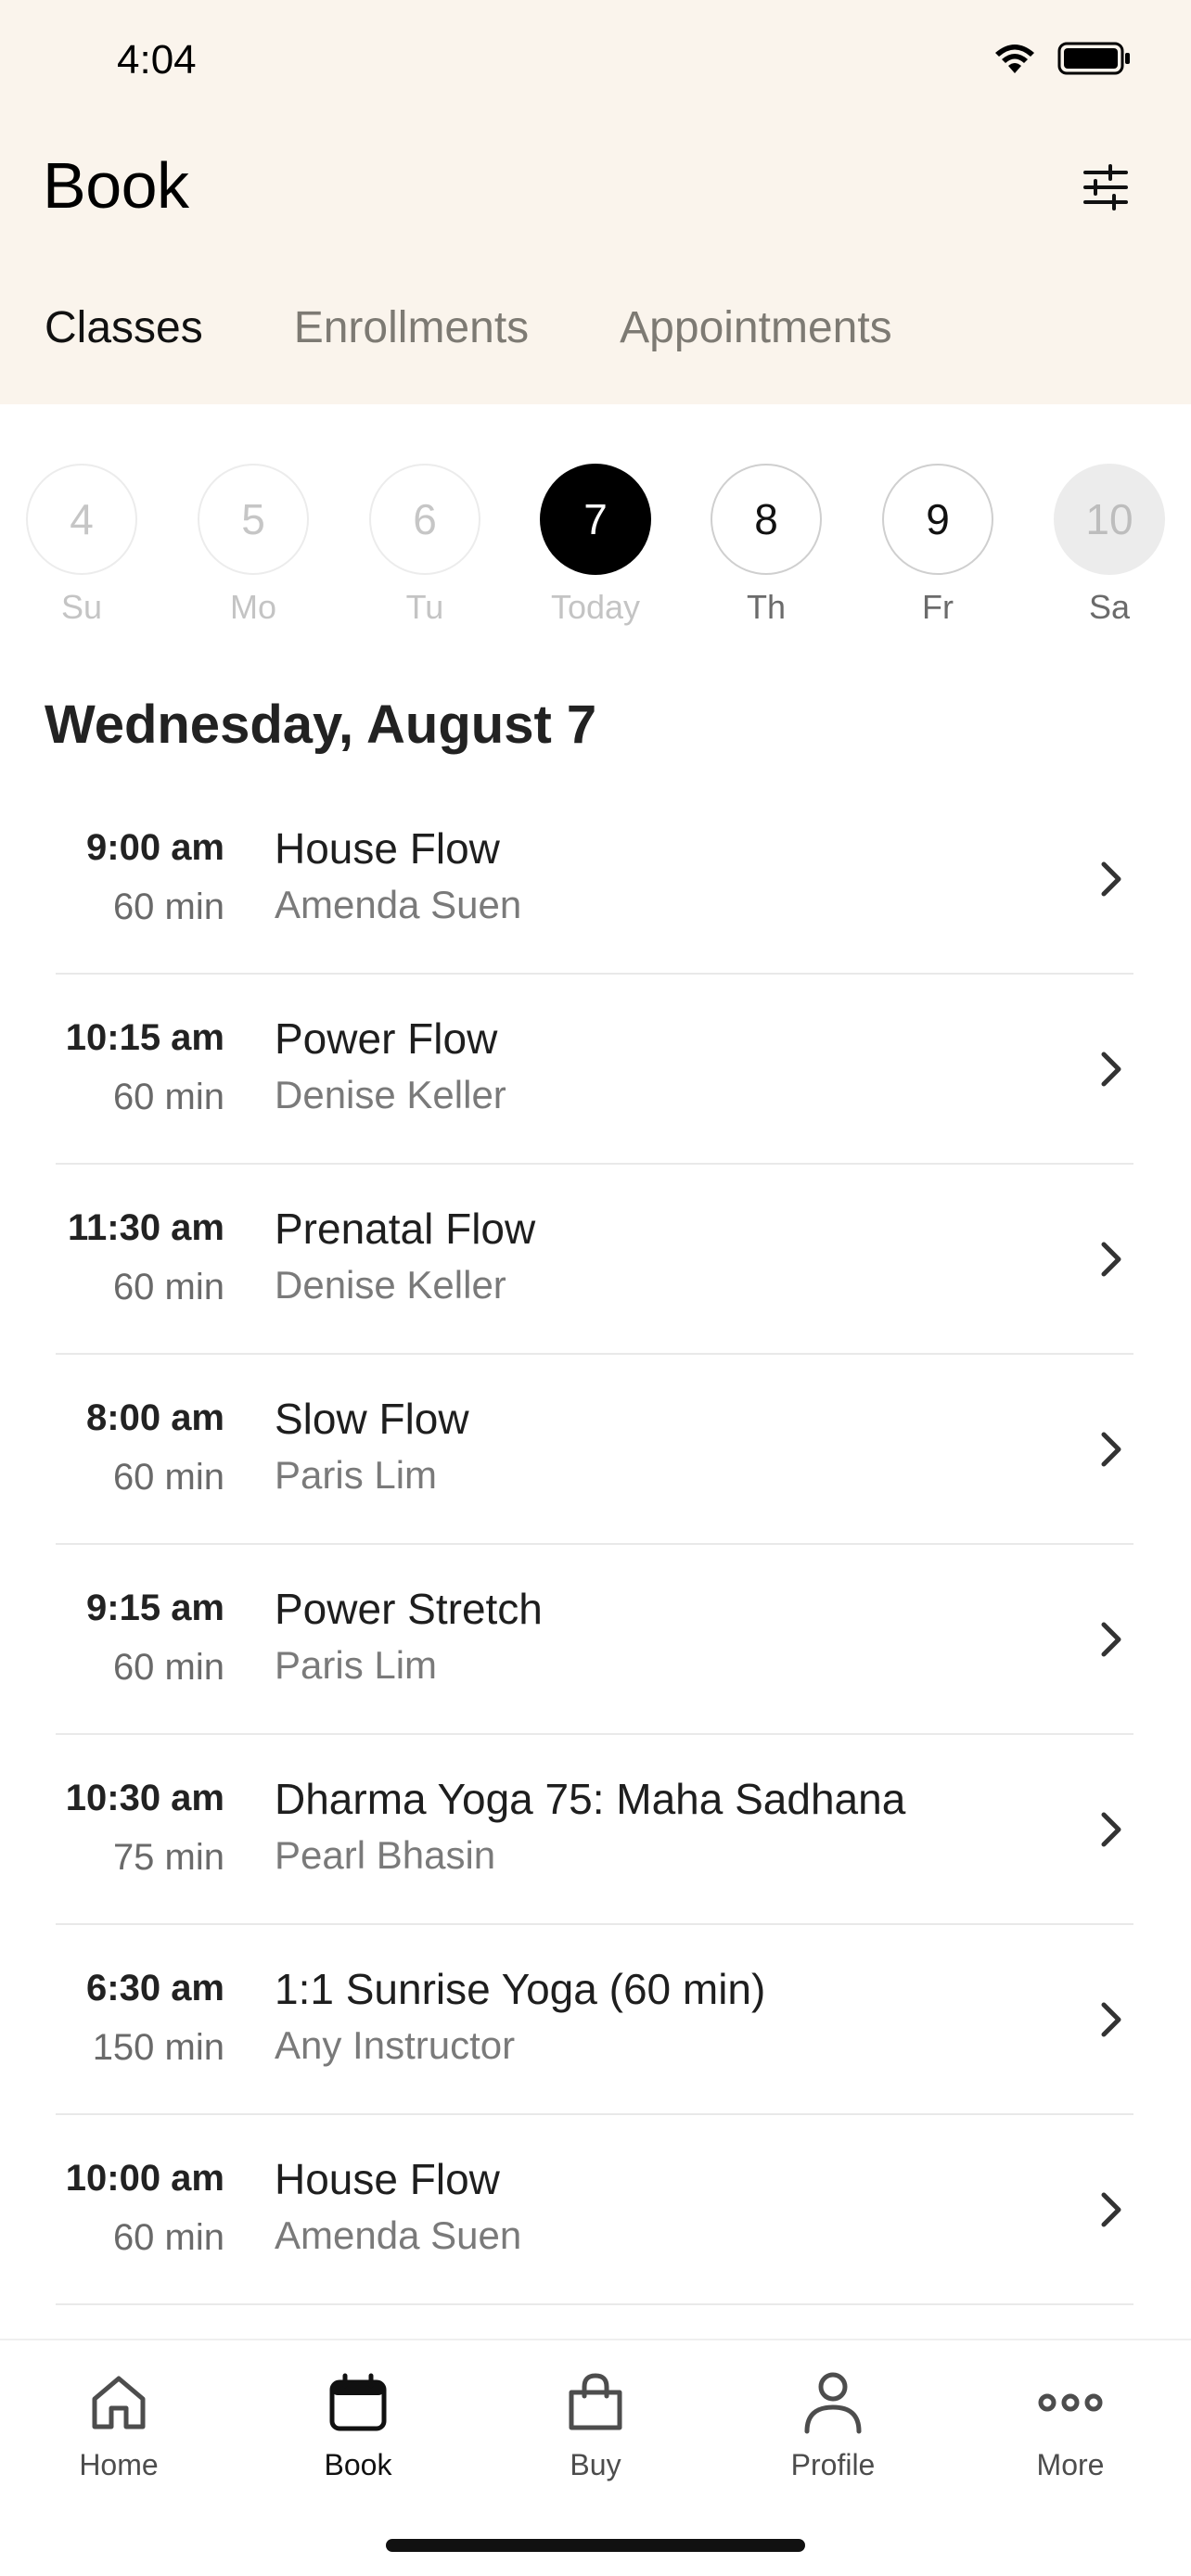 The height and width of the screenshot is (2576, 1191). Describe the element at coordinates (386, 1038) in the screenshot. I see `class-name: Power Flow` at that location.